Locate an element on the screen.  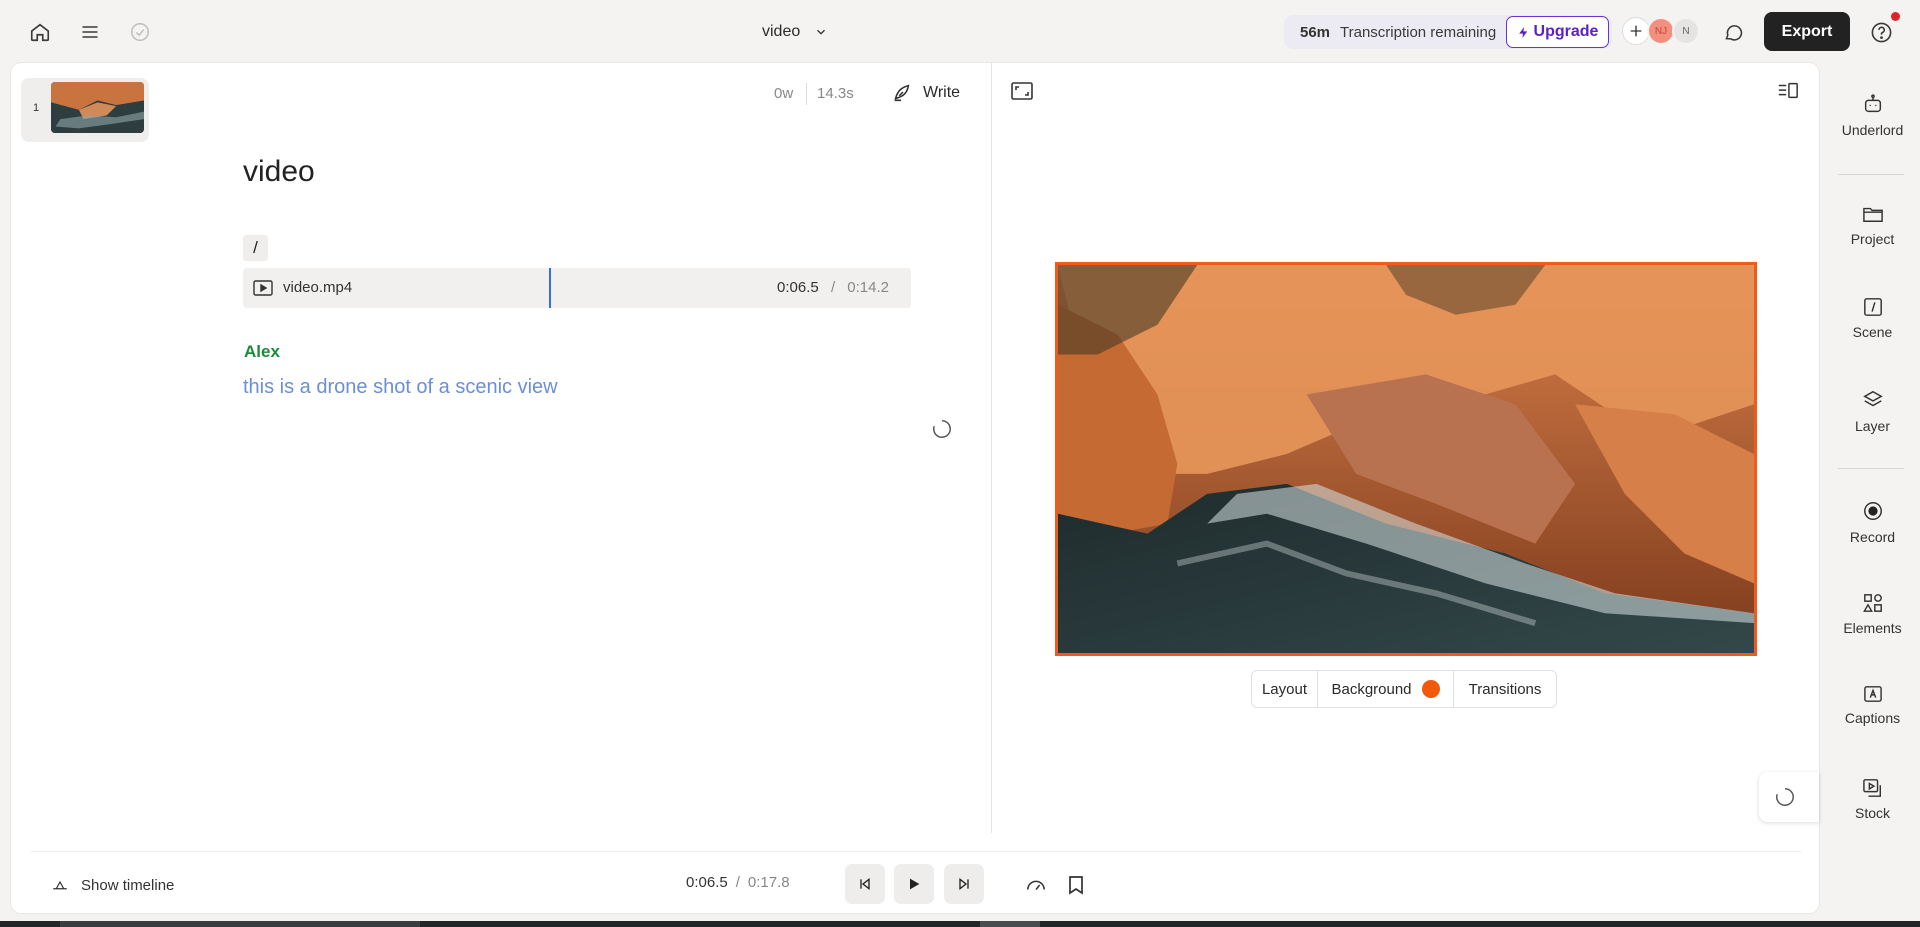
folder-icon is located at coordinates (1872, 214).